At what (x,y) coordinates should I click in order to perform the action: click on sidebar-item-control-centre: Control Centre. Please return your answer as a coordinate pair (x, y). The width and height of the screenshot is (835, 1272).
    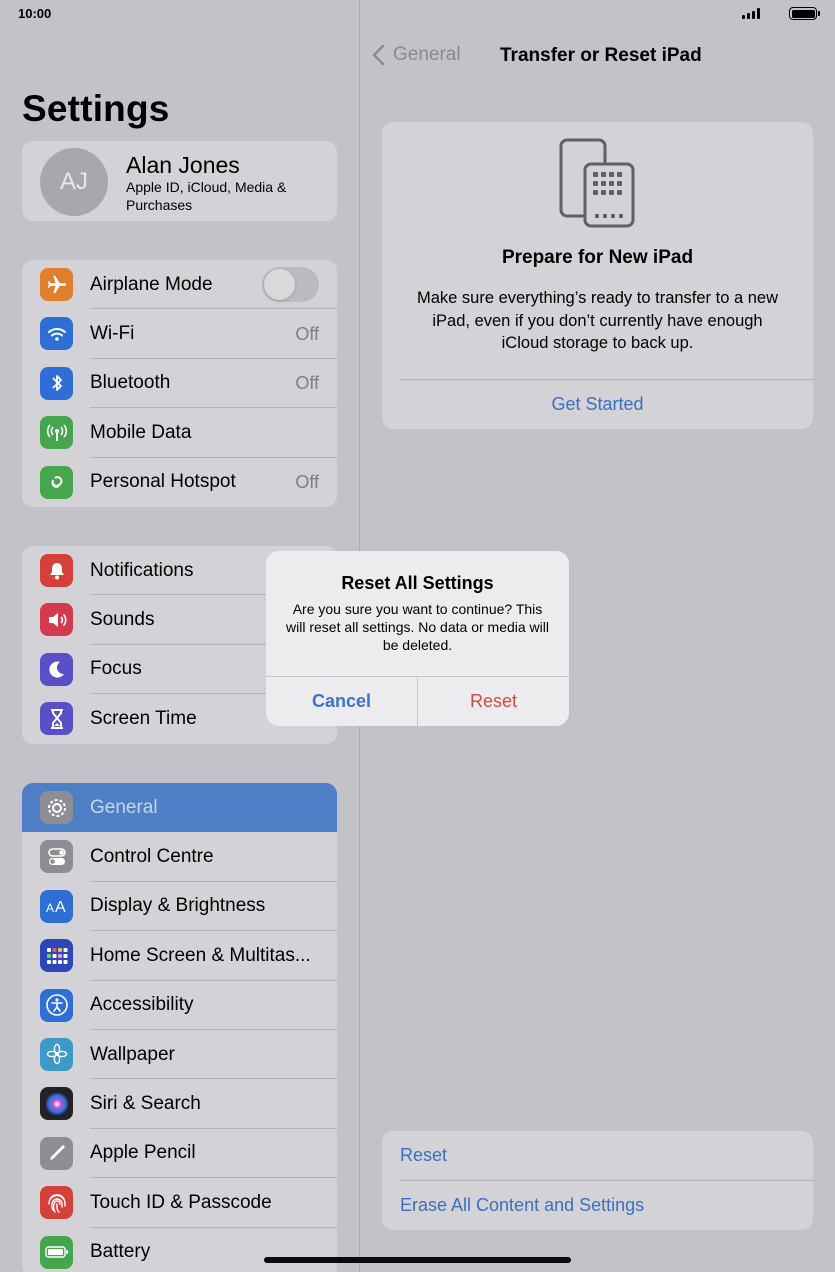
    Looking at the image, I should click on (179, 857).